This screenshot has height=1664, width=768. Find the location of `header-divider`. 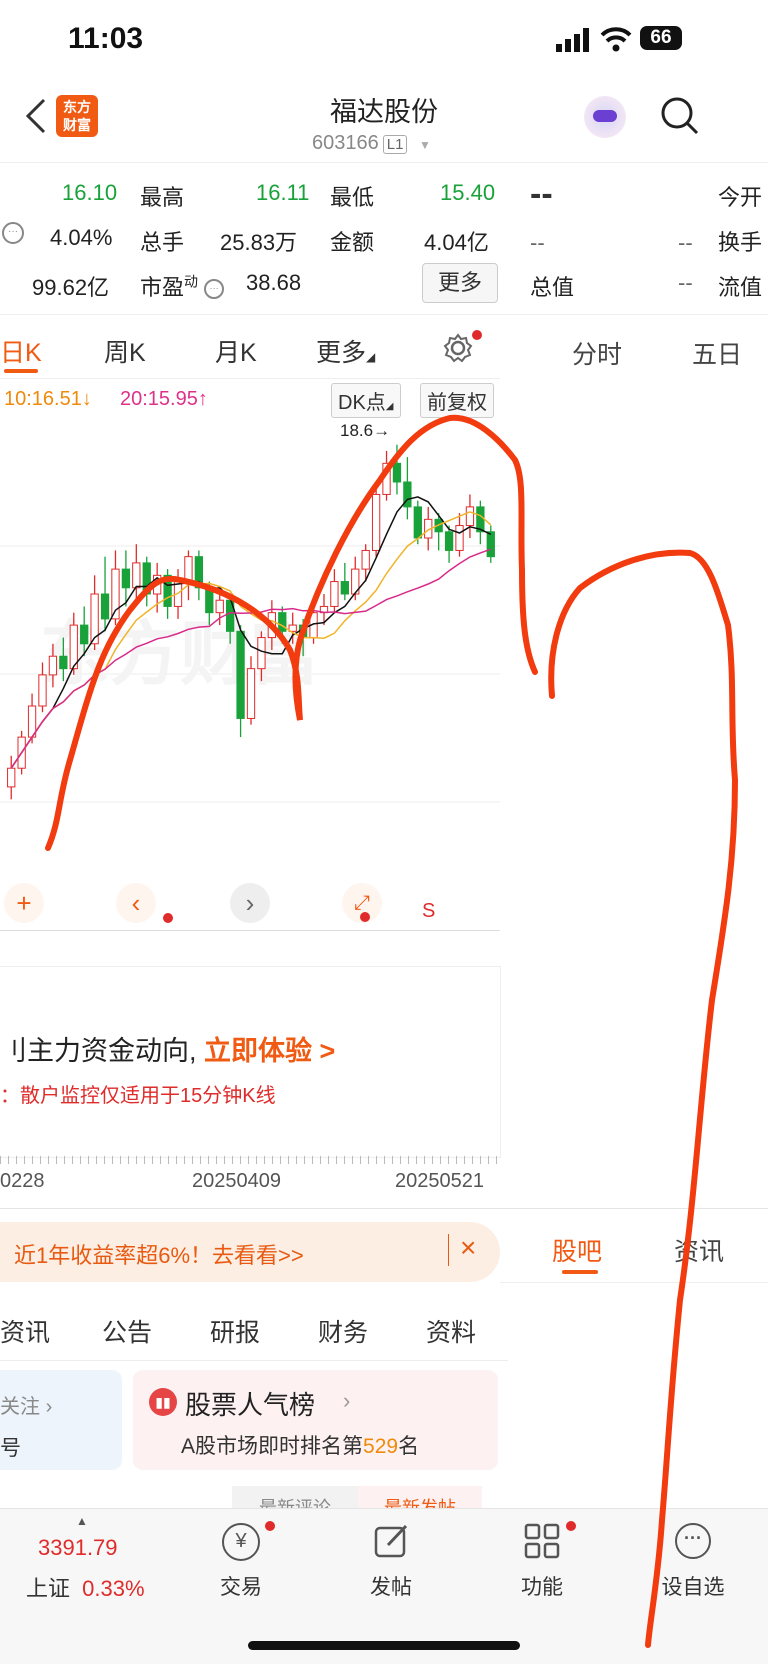

header-divider is located at coordinates (384, 162).